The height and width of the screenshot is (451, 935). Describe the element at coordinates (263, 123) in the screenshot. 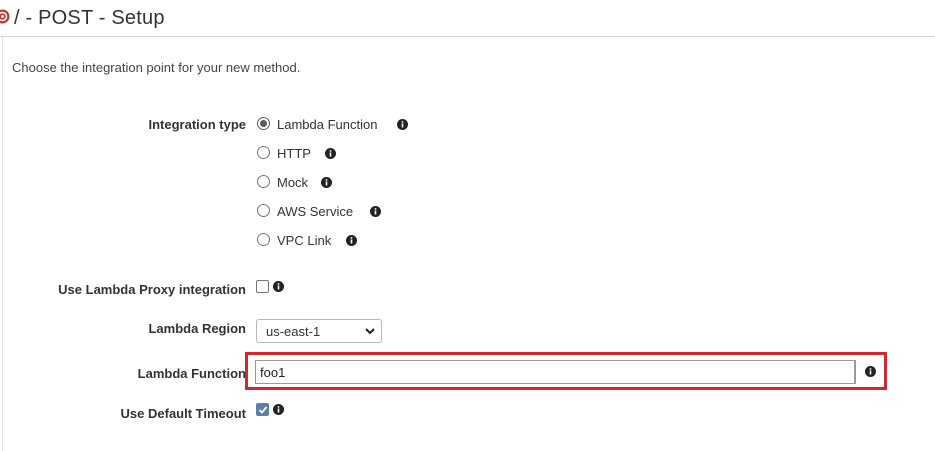

I see `radio-lambda-function` at that location.